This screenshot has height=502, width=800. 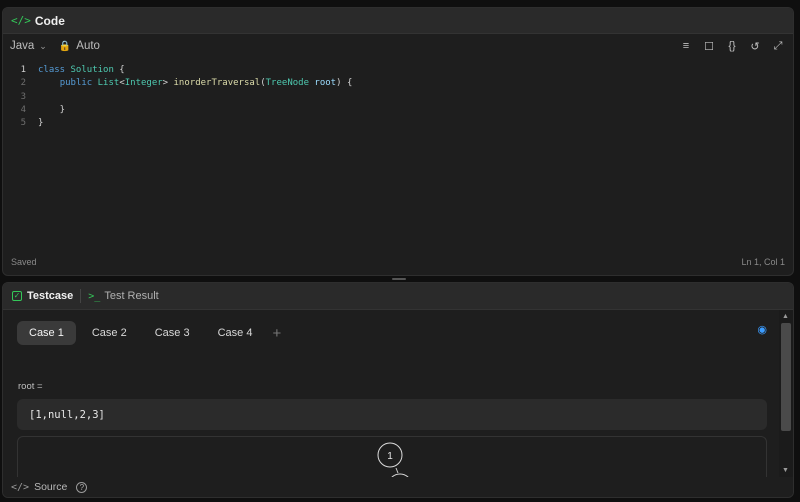 I want to click on bookmark-icon: ☐, so click(x=709, y=46).